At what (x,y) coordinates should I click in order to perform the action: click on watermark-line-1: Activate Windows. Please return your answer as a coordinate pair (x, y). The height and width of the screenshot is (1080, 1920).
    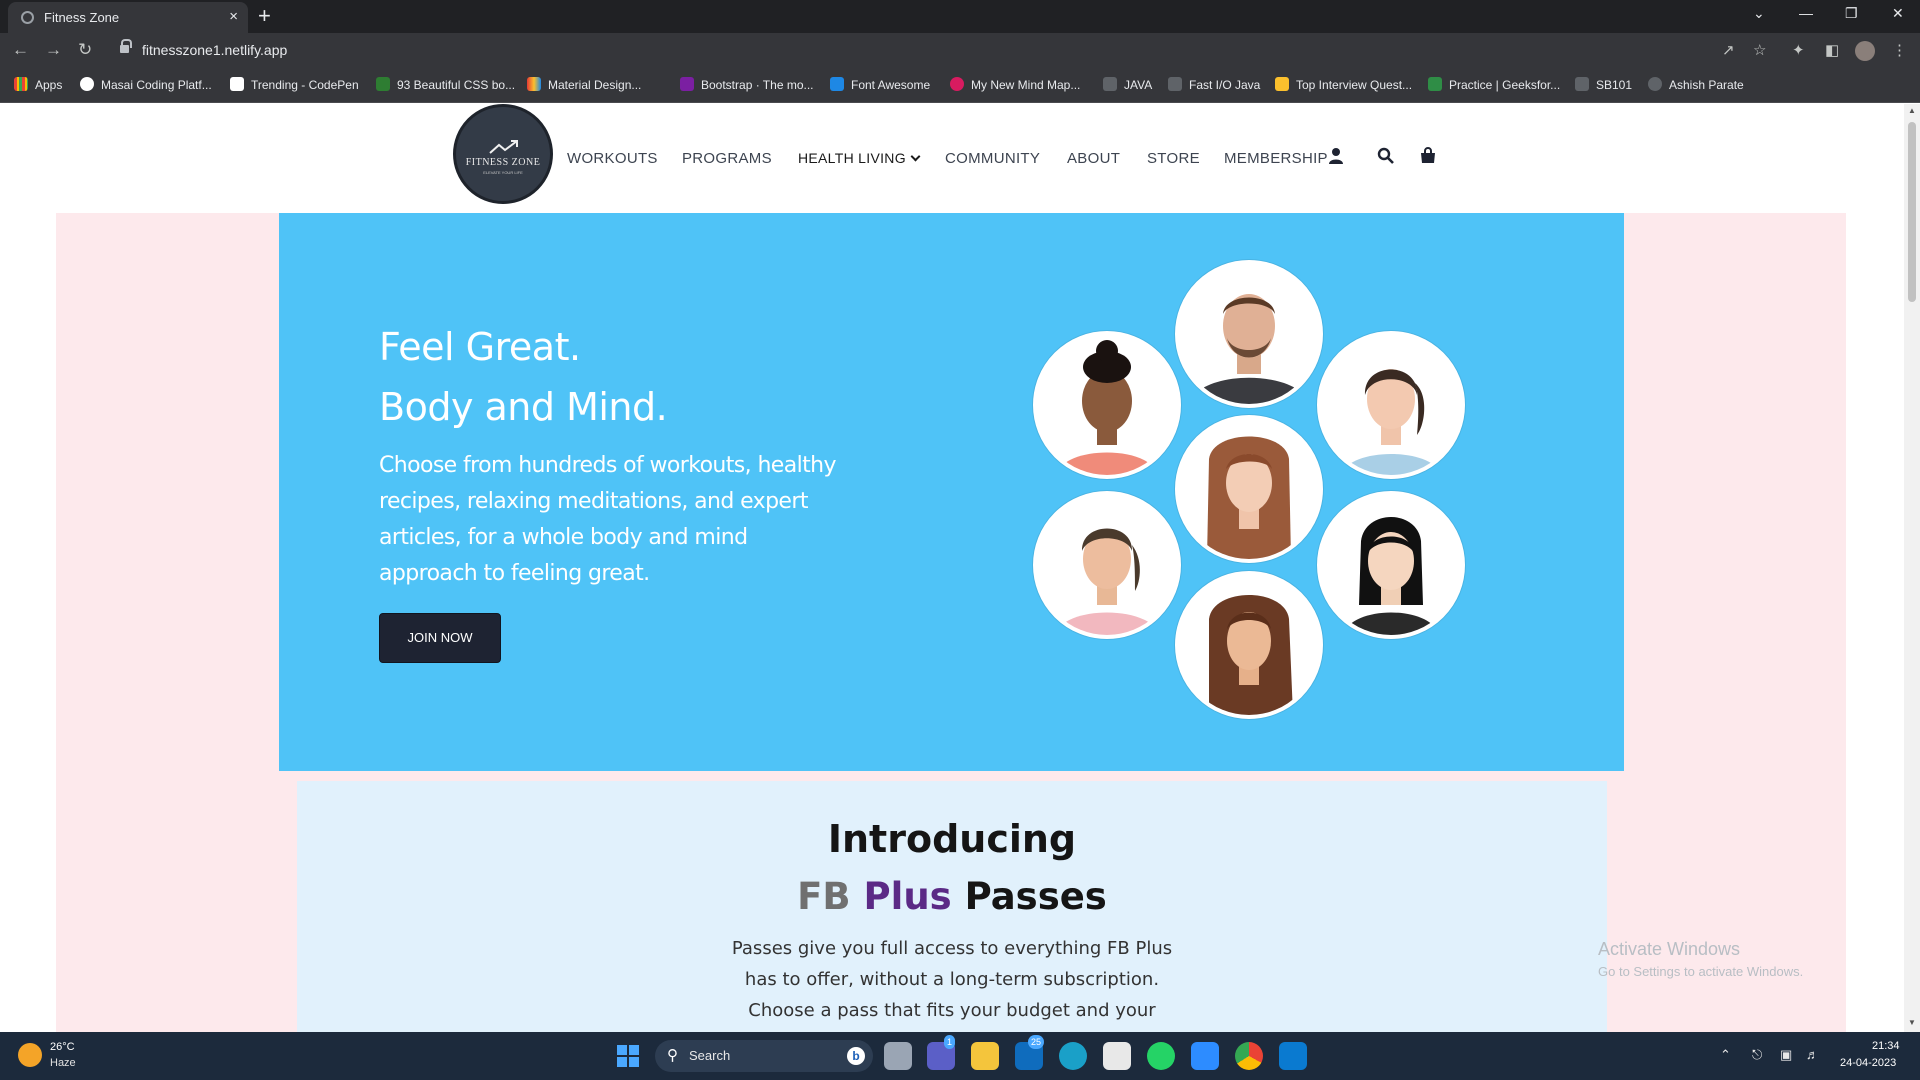
    Looking at the image, I should click on (1669, 949).